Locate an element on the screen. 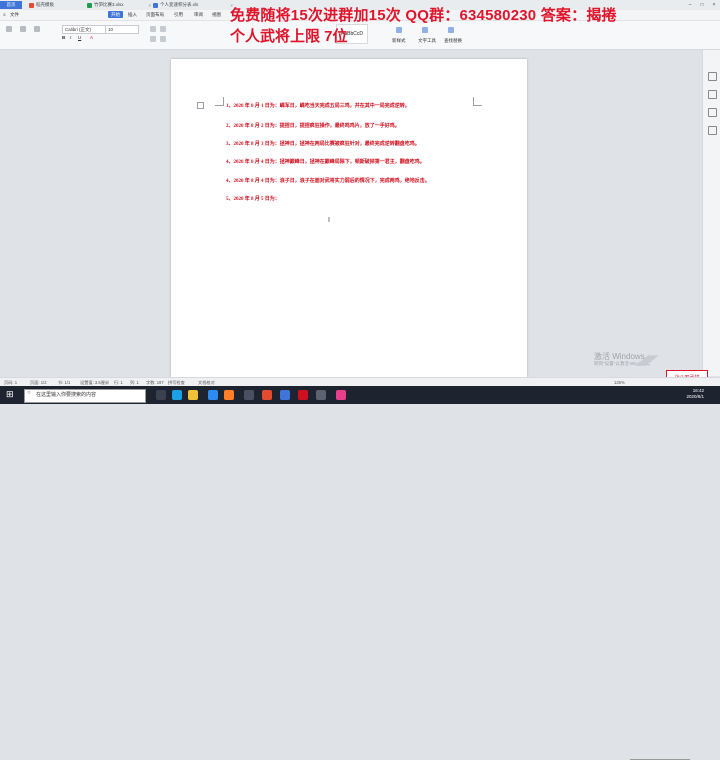  find-replace-button: 查找替换 is located at coordinates (453, 41).